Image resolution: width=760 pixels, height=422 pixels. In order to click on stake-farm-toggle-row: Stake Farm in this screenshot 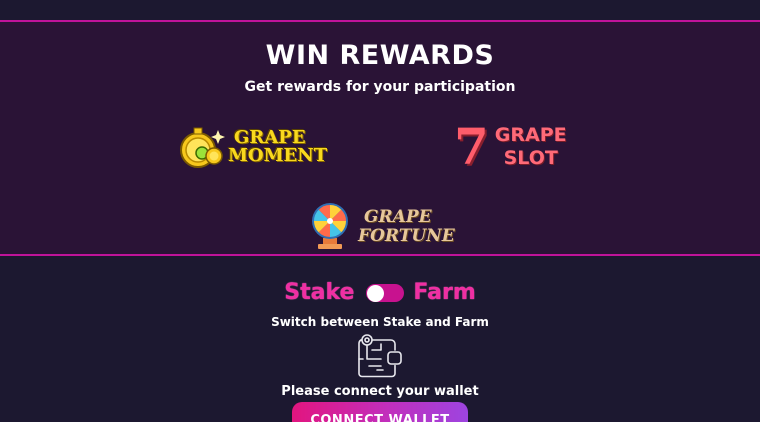, I will do `click(380, 292)`.